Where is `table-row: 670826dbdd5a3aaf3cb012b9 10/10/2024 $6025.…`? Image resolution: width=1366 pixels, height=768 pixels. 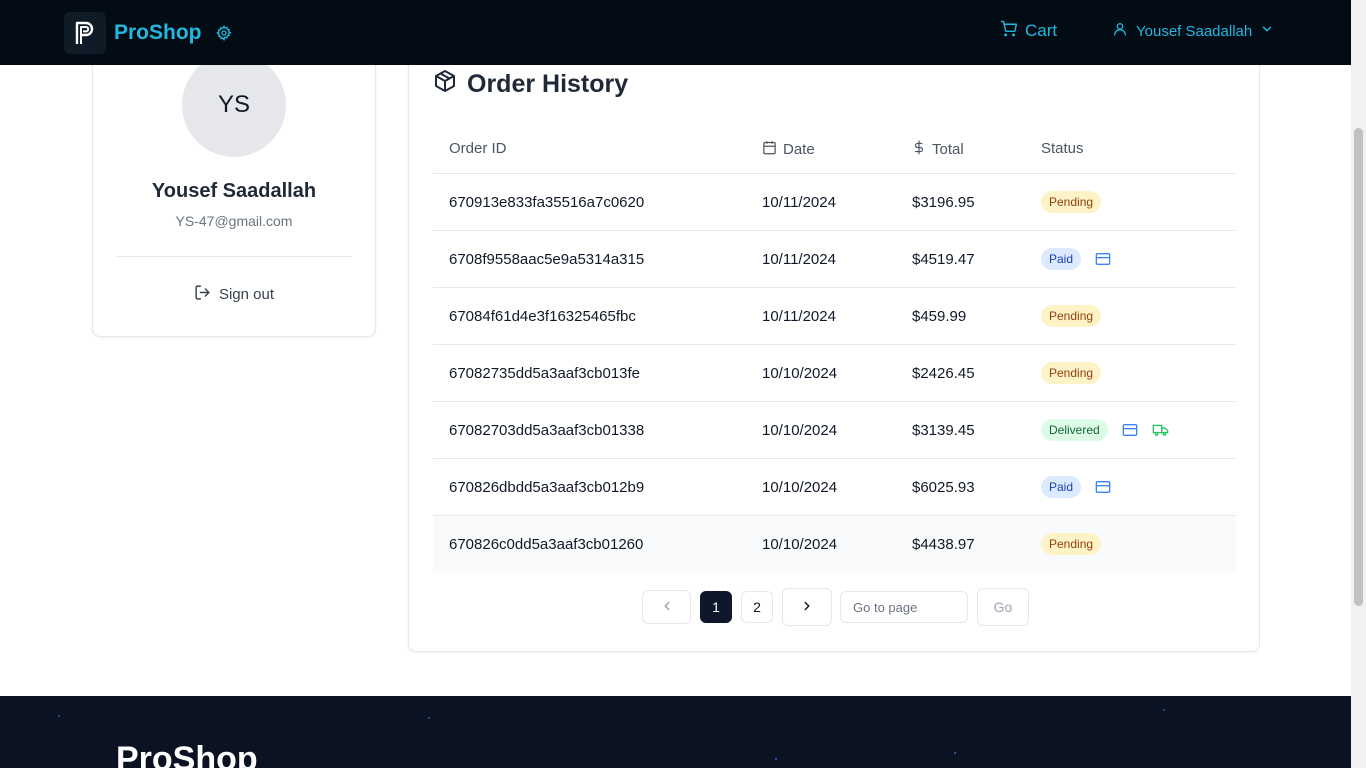 table-row: 670826dbdd5a3aaf3cb012b9 10/10/2024 $6025.… is located at coordinates (834, 487).